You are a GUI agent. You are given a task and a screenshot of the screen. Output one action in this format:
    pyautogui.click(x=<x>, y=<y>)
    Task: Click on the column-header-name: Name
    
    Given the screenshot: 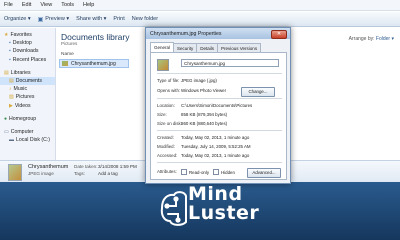 What is the action you would take?
    pyautogui.click(x=67, y=54)
    